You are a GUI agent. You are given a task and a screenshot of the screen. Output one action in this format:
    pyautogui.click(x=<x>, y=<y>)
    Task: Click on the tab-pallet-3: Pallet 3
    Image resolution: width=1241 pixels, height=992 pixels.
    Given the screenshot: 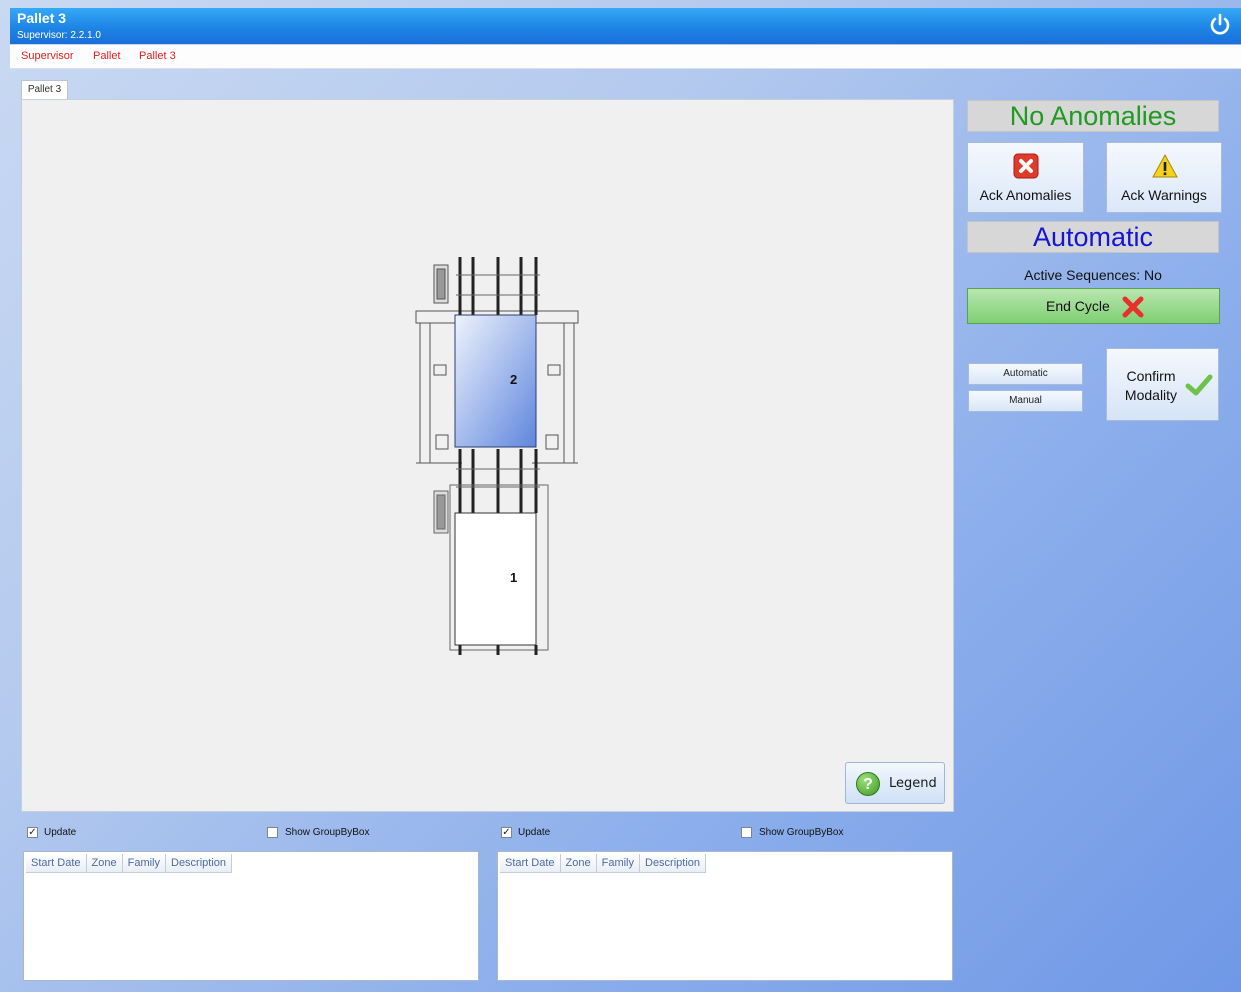 What is the action you would take?
    pyautogui.click(x=44, y=90)
    